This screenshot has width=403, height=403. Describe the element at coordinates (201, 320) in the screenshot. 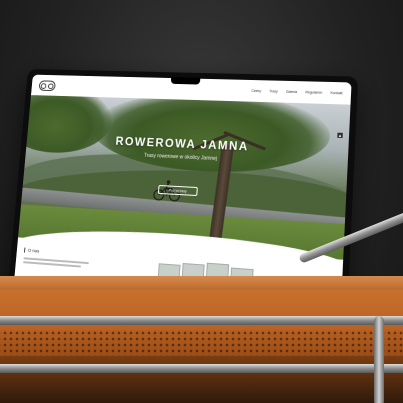

I see `metal-rail-upper` at that location.